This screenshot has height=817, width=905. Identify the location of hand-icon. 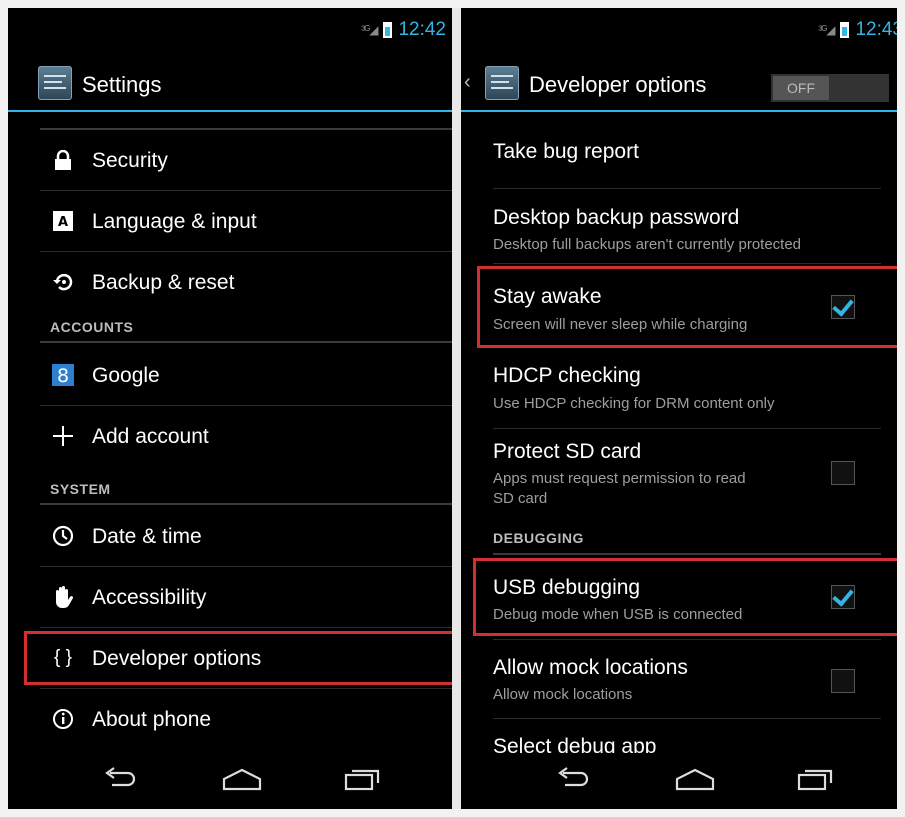
(63, 597).